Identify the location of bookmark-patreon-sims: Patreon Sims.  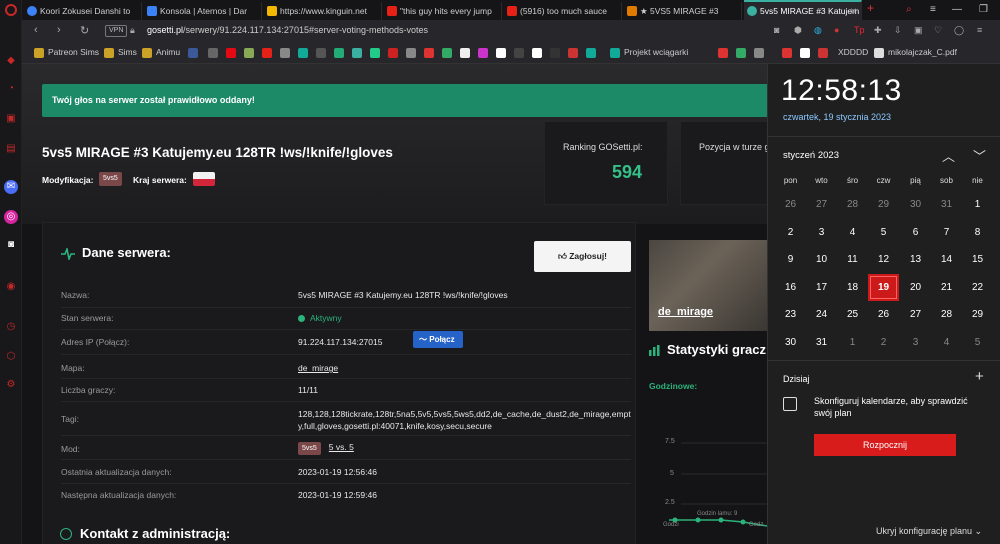
(73, 52).